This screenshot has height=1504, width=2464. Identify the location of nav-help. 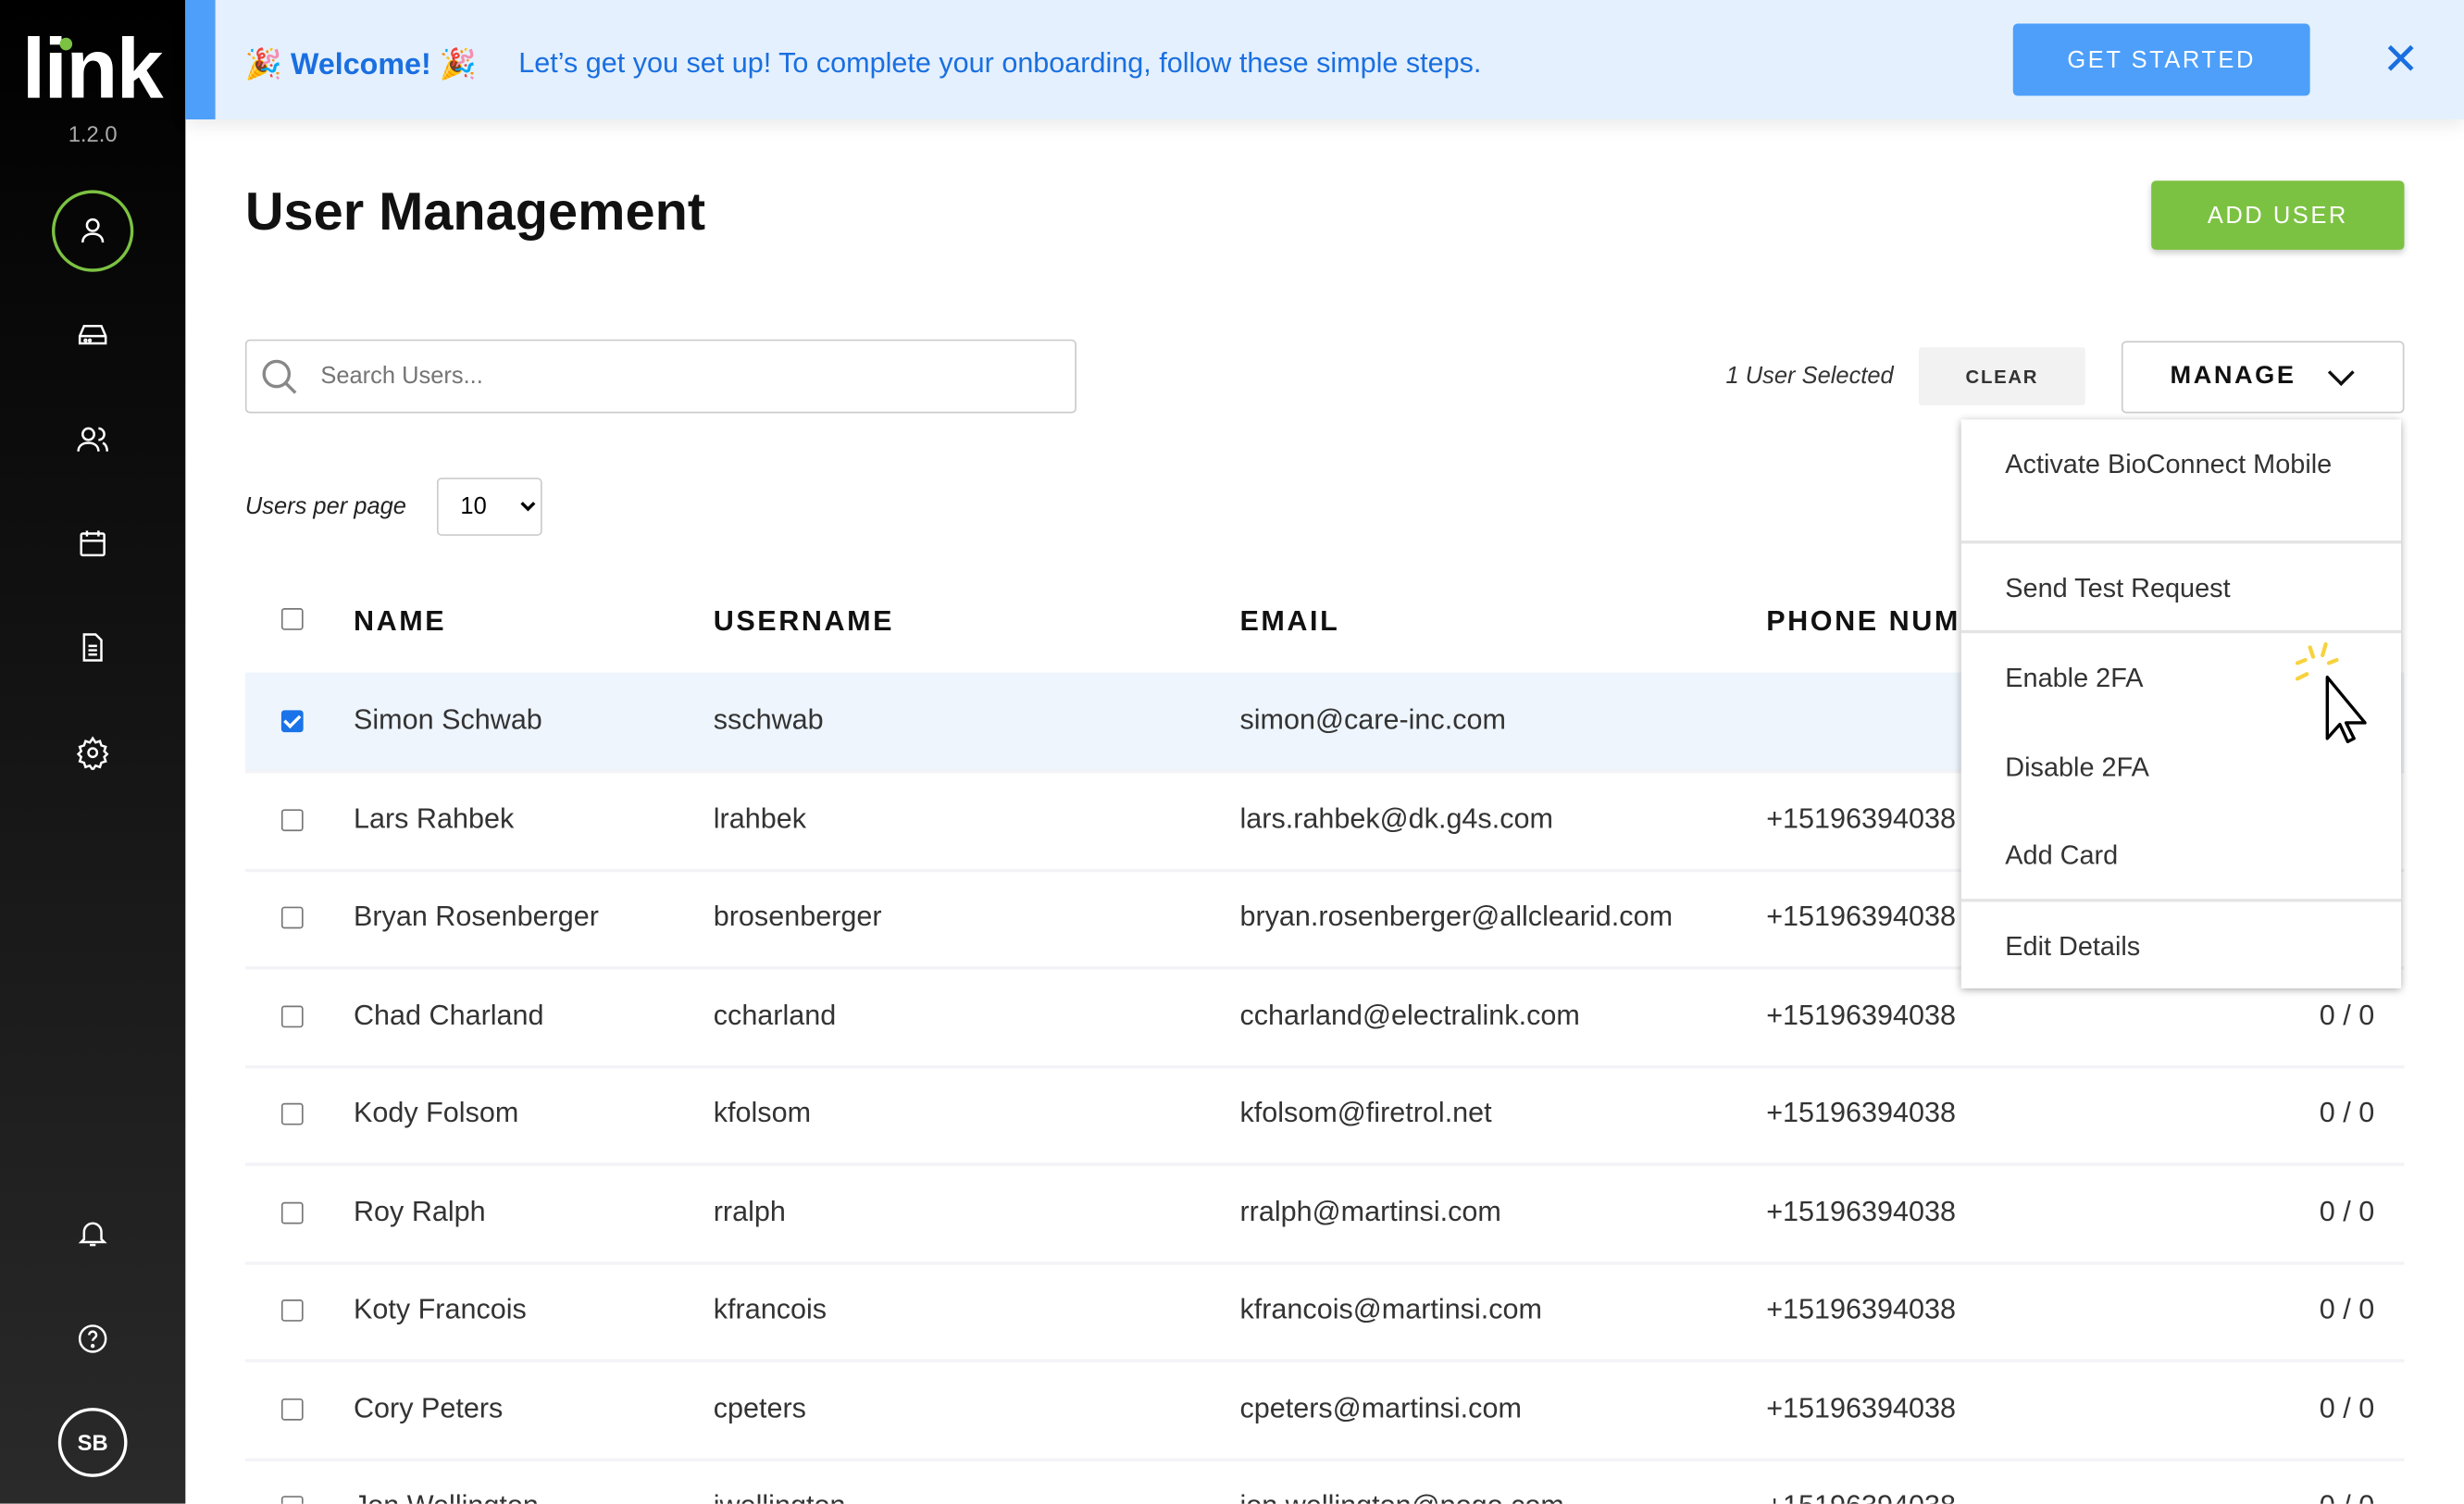
(92, 1338).